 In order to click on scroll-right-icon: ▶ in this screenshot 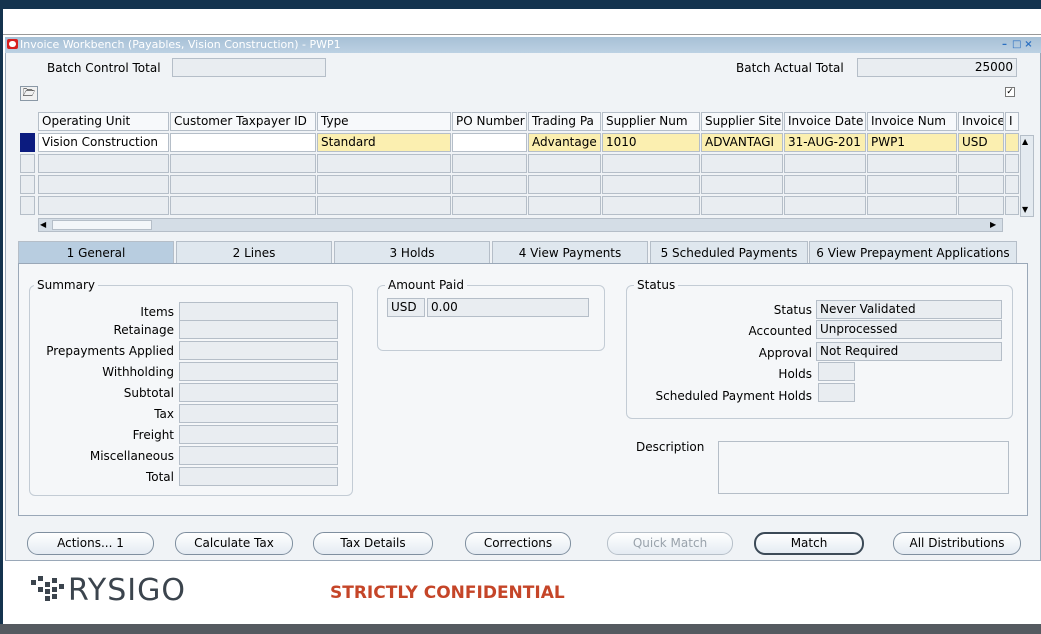, I will do `click(995, 225)`.